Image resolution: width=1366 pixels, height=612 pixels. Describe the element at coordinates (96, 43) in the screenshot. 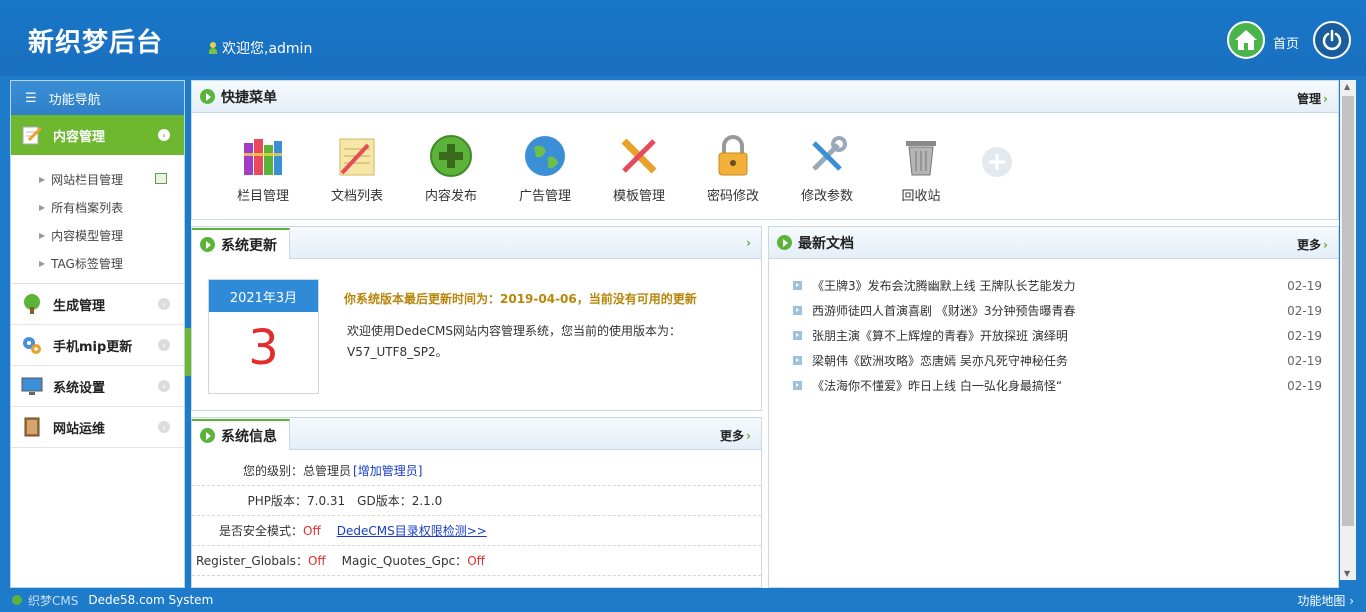

I see `app-logo: 新织梦后台` at that location.